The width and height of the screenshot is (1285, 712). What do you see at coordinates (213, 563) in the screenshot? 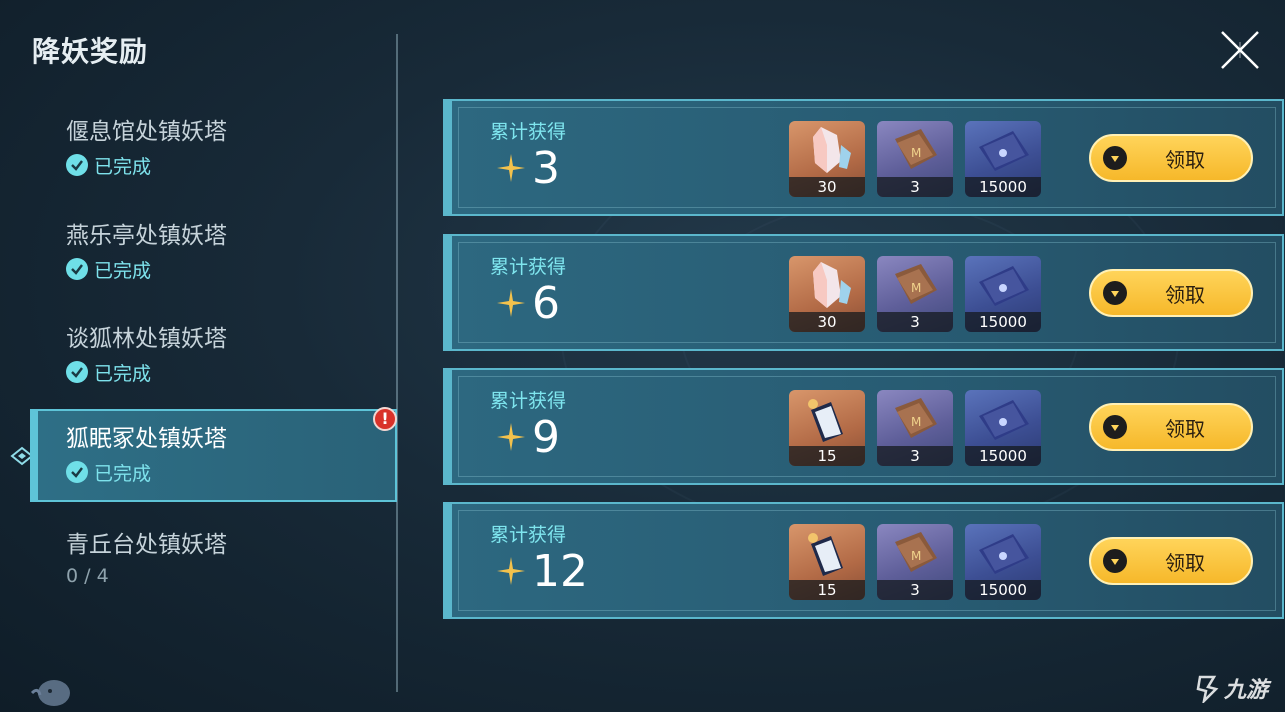
I see `sidebar-item-tower-5: 青丘台处镇妖塔 0 / 4` at bounding box center [213, 563].